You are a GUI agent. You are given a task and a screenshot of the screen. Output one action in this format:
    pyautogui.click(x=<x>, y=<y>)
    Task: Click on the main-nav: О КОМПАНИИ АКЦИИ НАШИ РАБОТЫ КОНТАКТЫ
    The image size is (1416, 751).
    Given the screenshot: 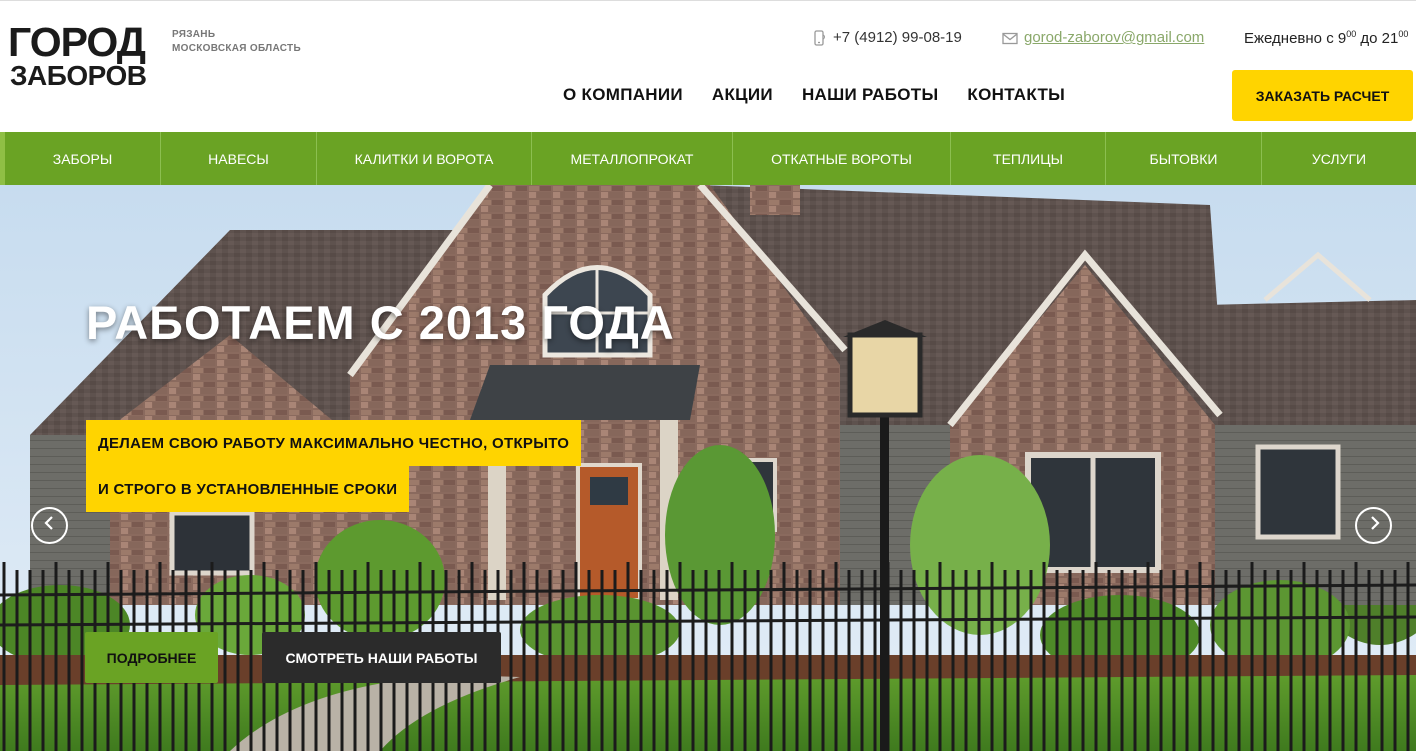 What is the action you would take?
    pyautogui.click(x=814, y=95)
    